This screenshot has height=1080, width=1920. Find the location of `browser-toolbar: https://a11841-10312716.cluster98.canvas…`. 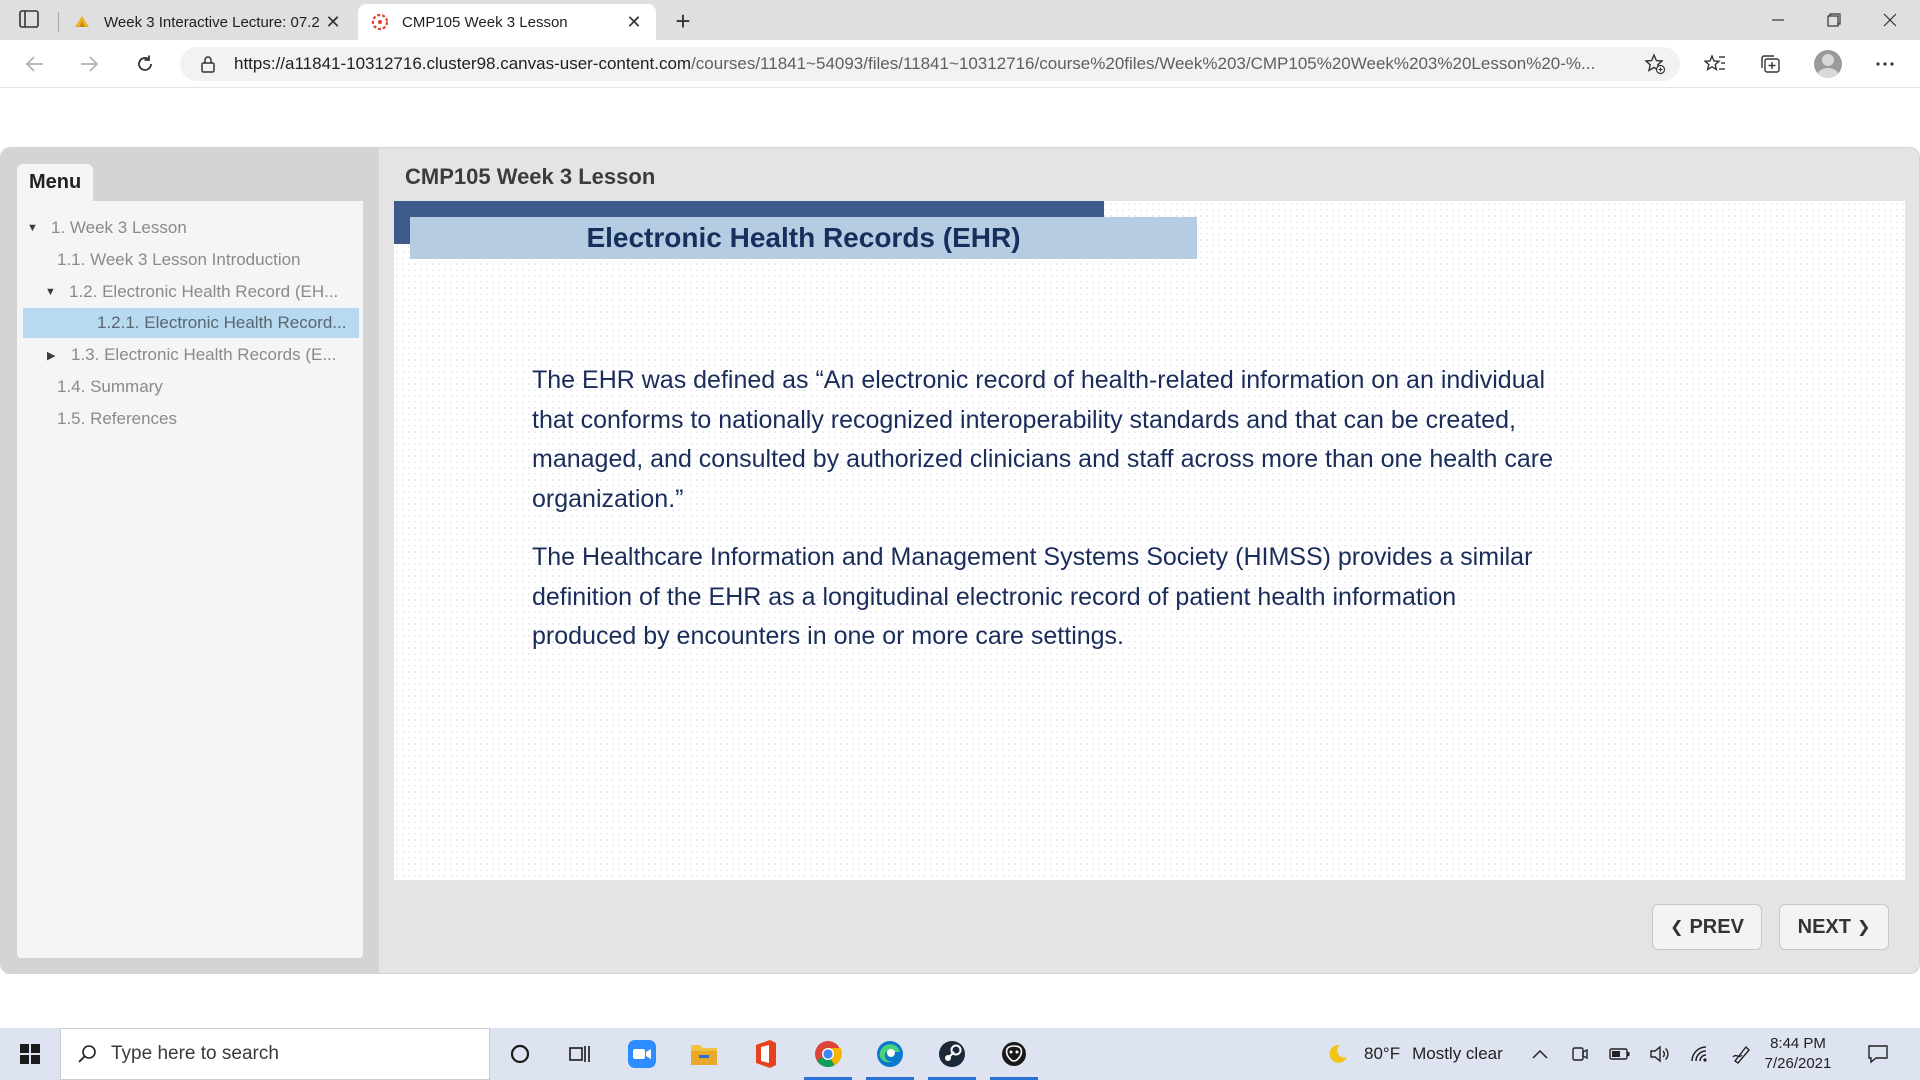

browser-toolbar: https://a11841-10312716.cluster98.canvas… is located at coordinates (960, 64).